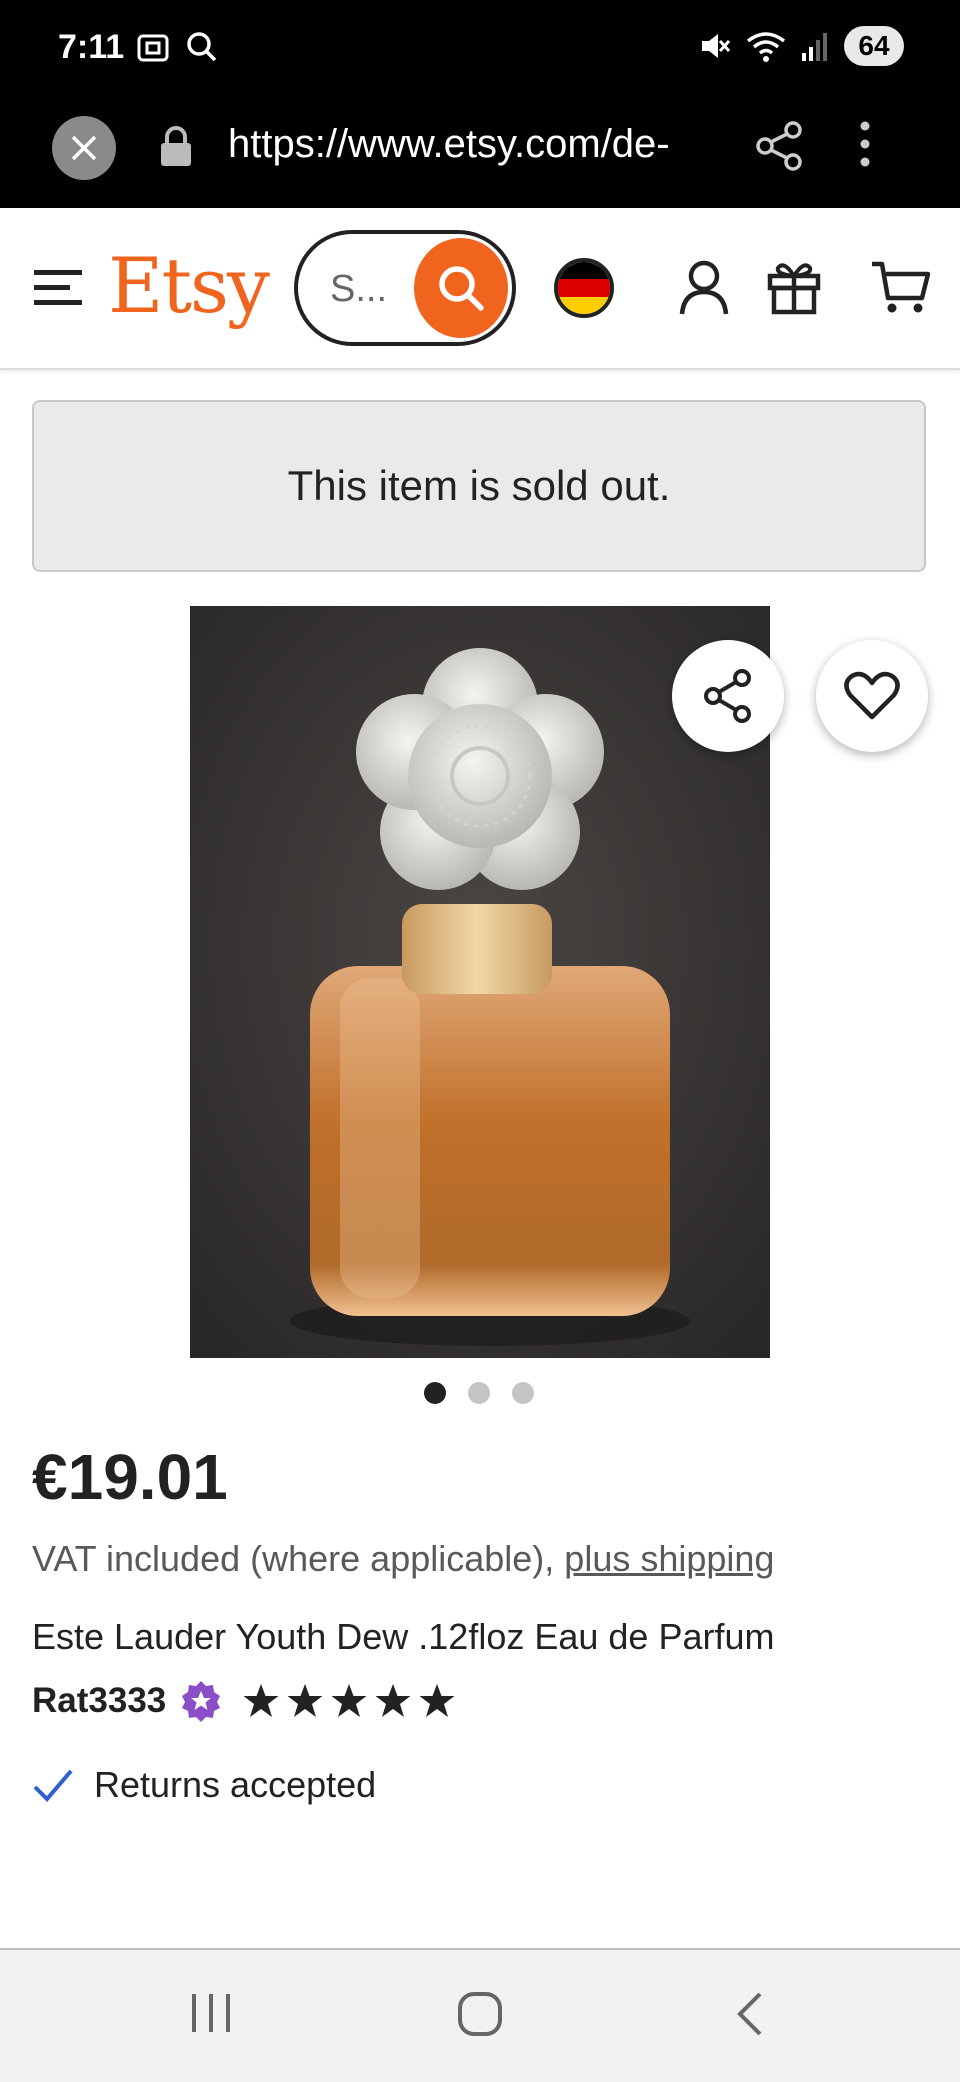 Image resolution: width=960 pixels, height=2082 pixels. What do you see at coordinates (704, 288) in the screenshot?
I see `account-icon` at bounding box center [704, 288].